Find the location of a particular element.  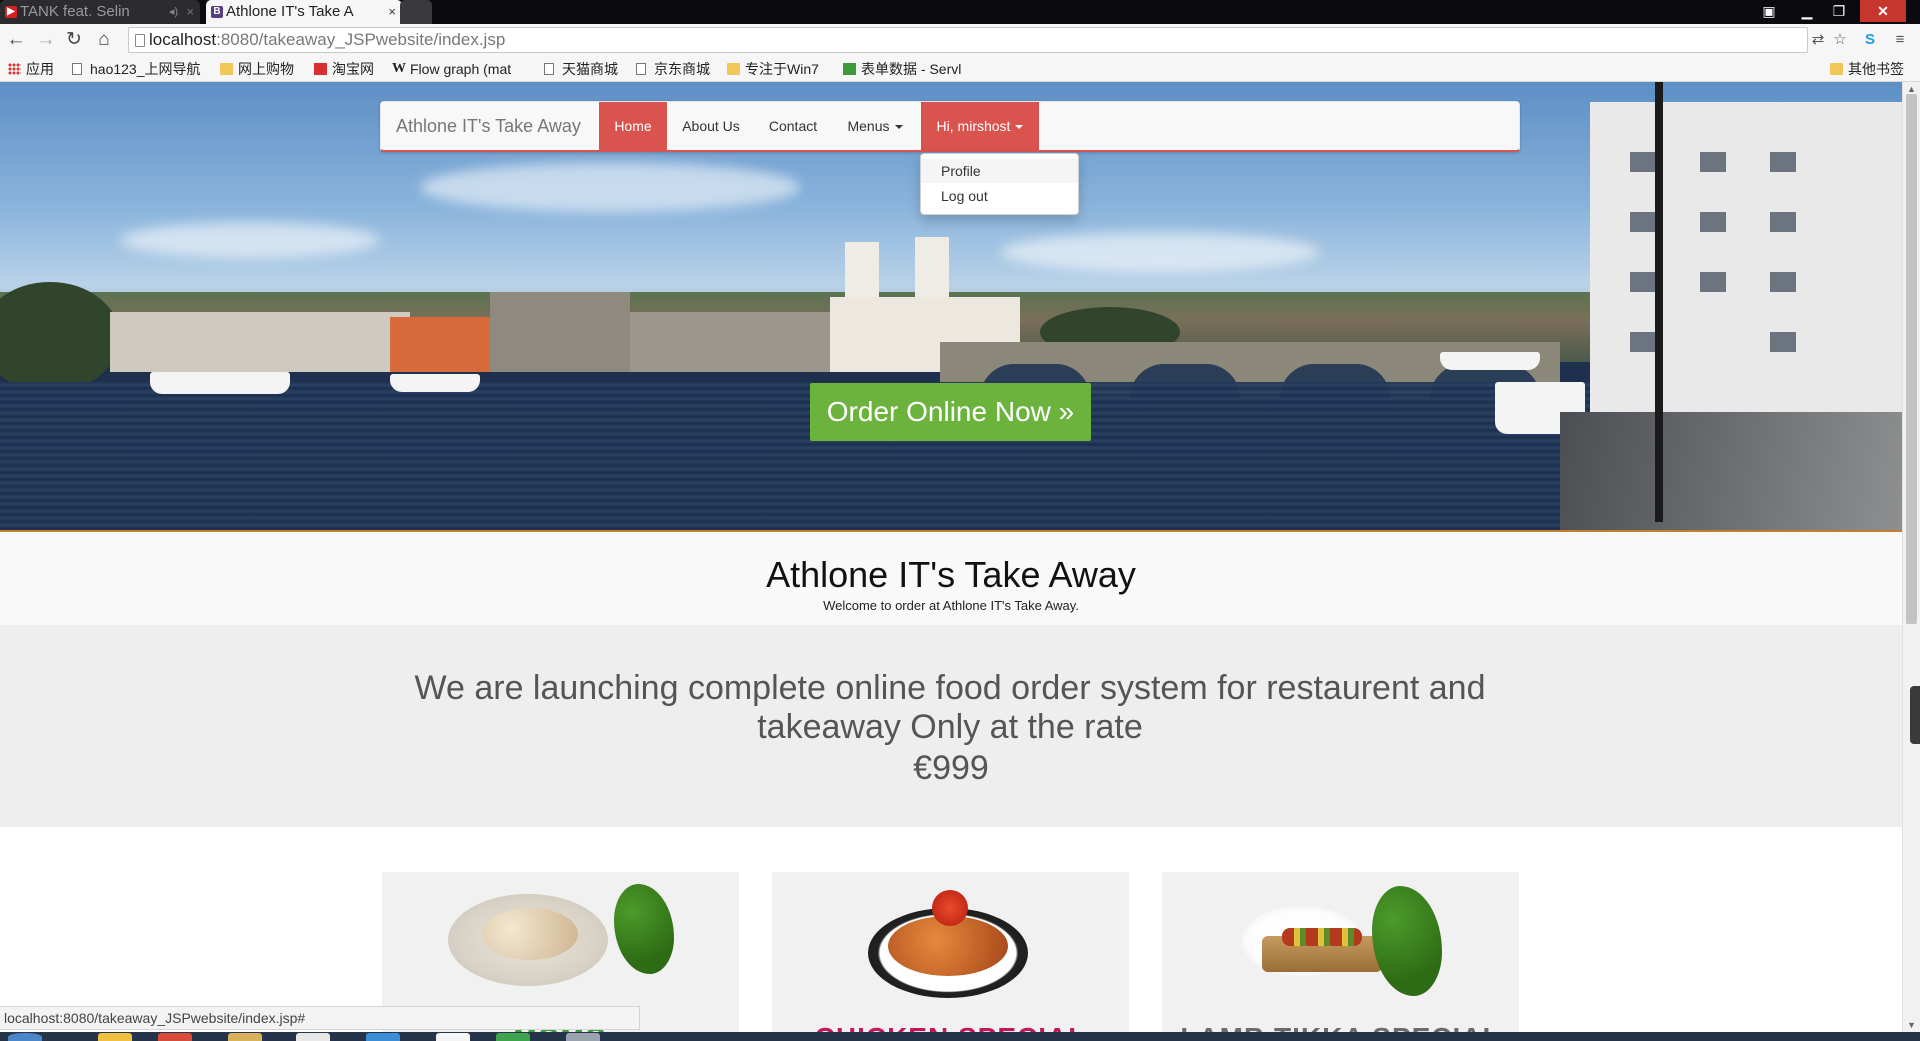

hero-quay is located at coordinates (1731, 472).